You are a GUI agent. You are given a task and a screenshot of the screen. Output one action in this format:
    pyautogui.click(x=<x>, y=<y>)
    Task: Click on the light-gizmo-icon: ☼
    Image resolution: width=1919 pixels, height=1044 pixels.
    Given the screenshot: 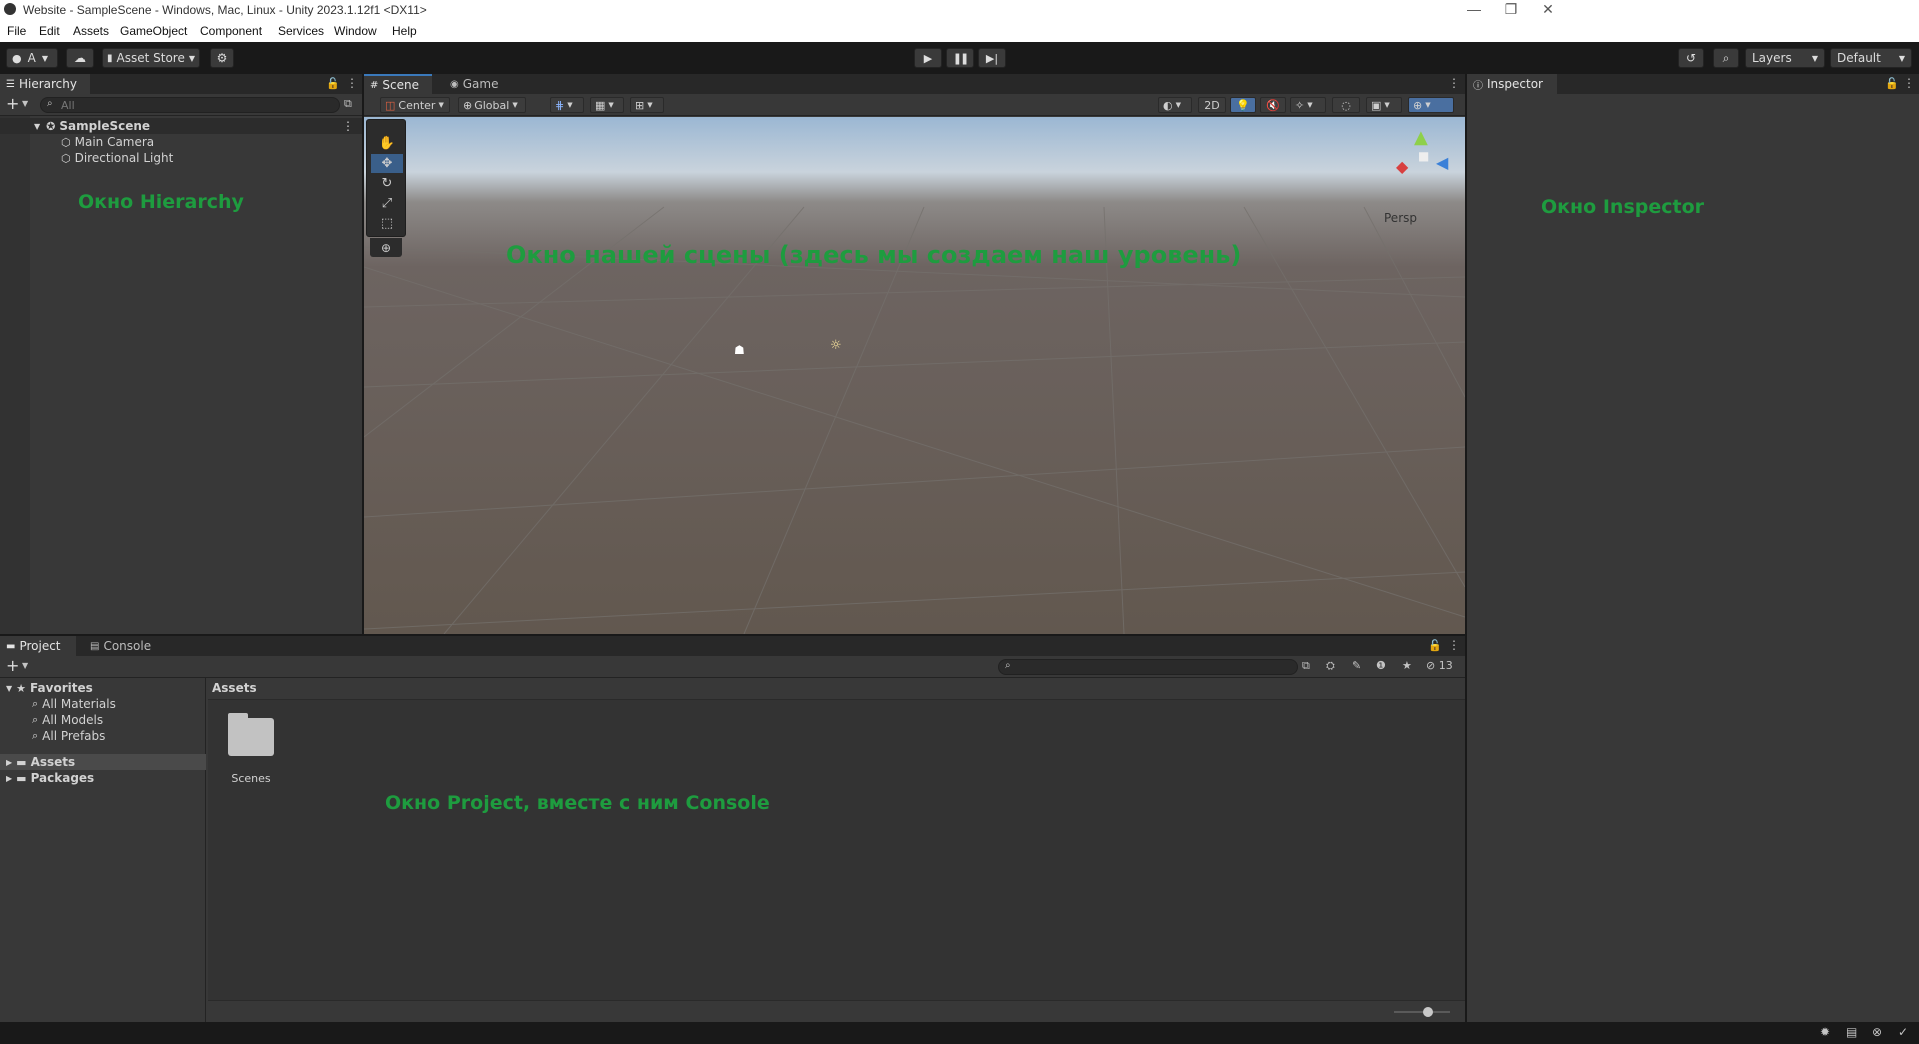 What is the action you would take?
    pyautogui.click(x=836, y=345)
    